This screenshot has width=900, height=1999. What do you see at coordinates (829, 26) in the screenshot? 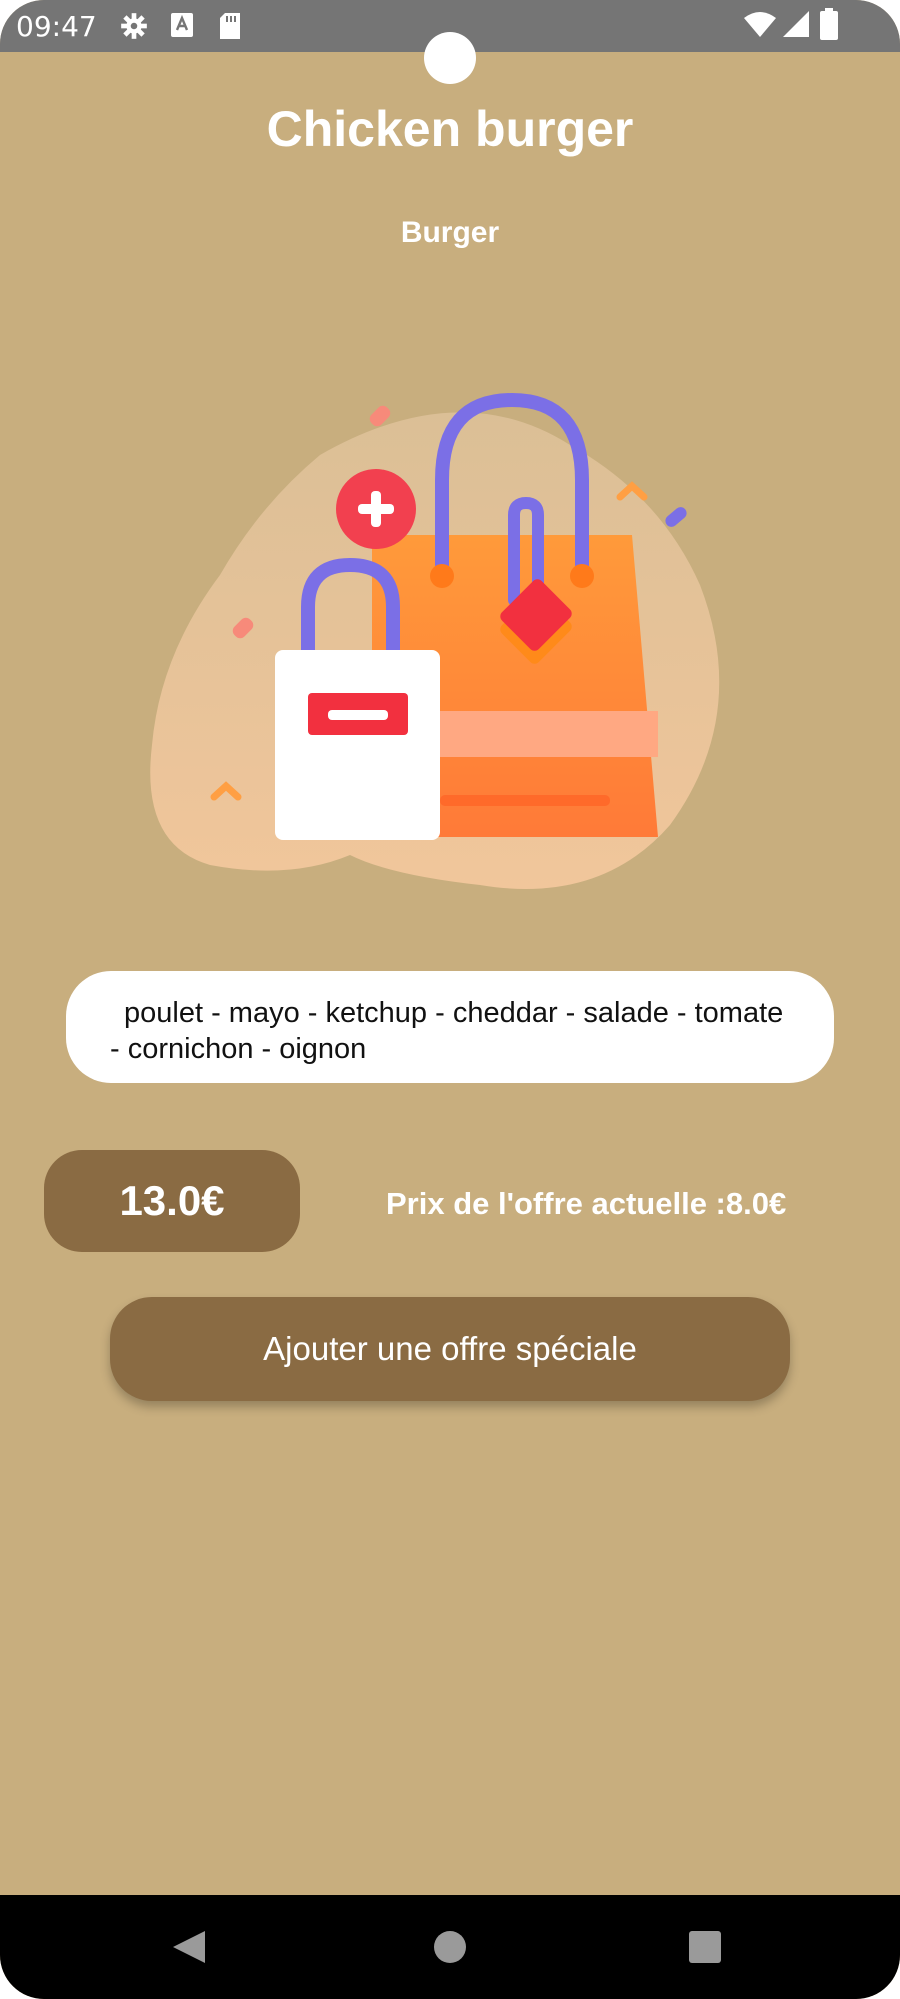
I see `battery-icon` at bounding box center [829, 26].